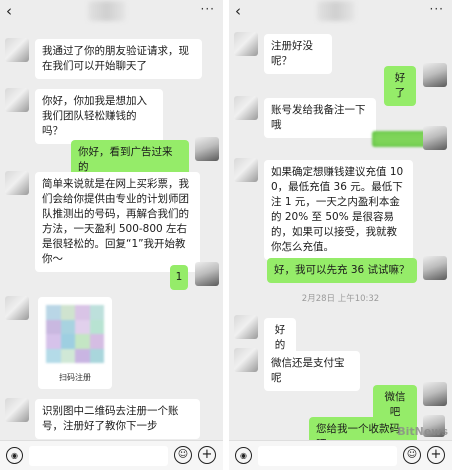  Describe the element at coordinates (340, 299) in the screenshot. I see `message-timestamp: 2月28日 上午10:32` at that location.